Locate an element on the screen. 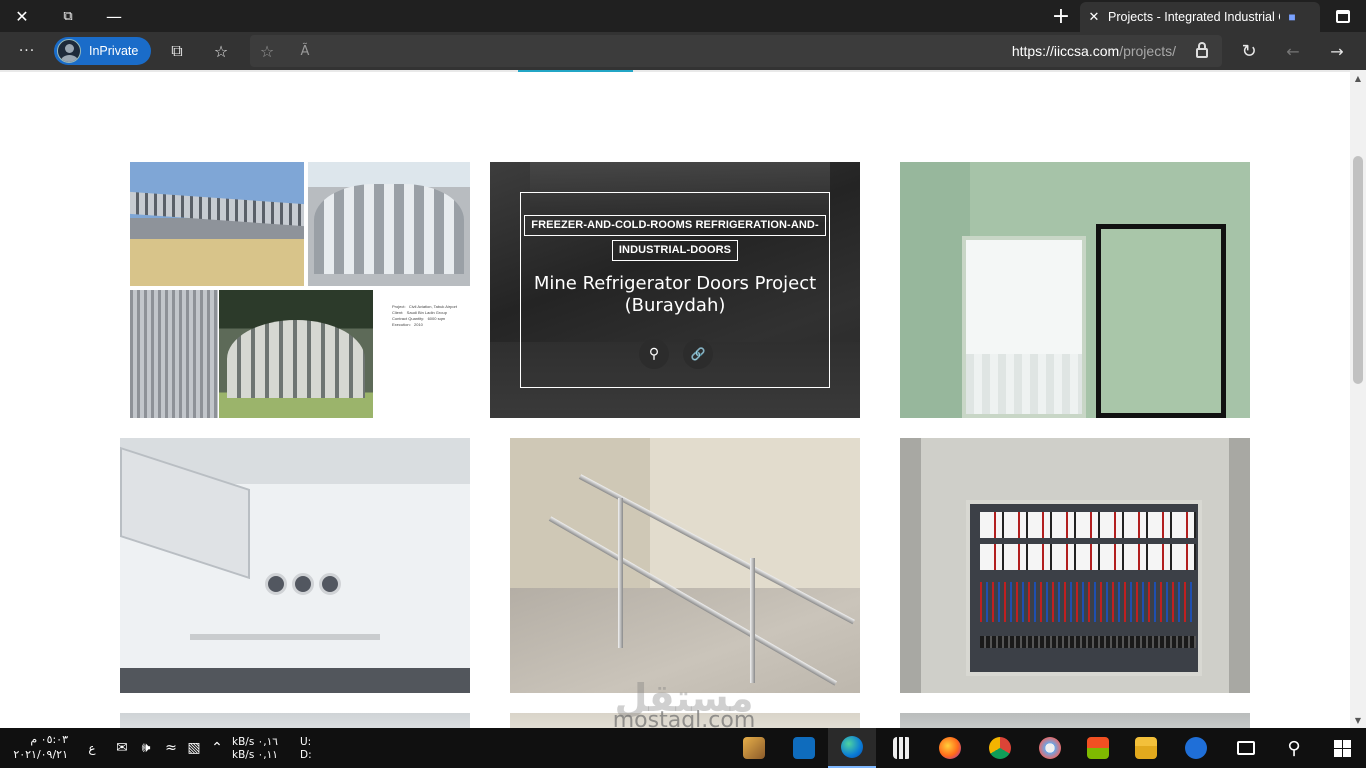 This screenshot has height=768, width=1366. scroll-up-arrow-icon: ▲ is located at coordinates (1358, 78).